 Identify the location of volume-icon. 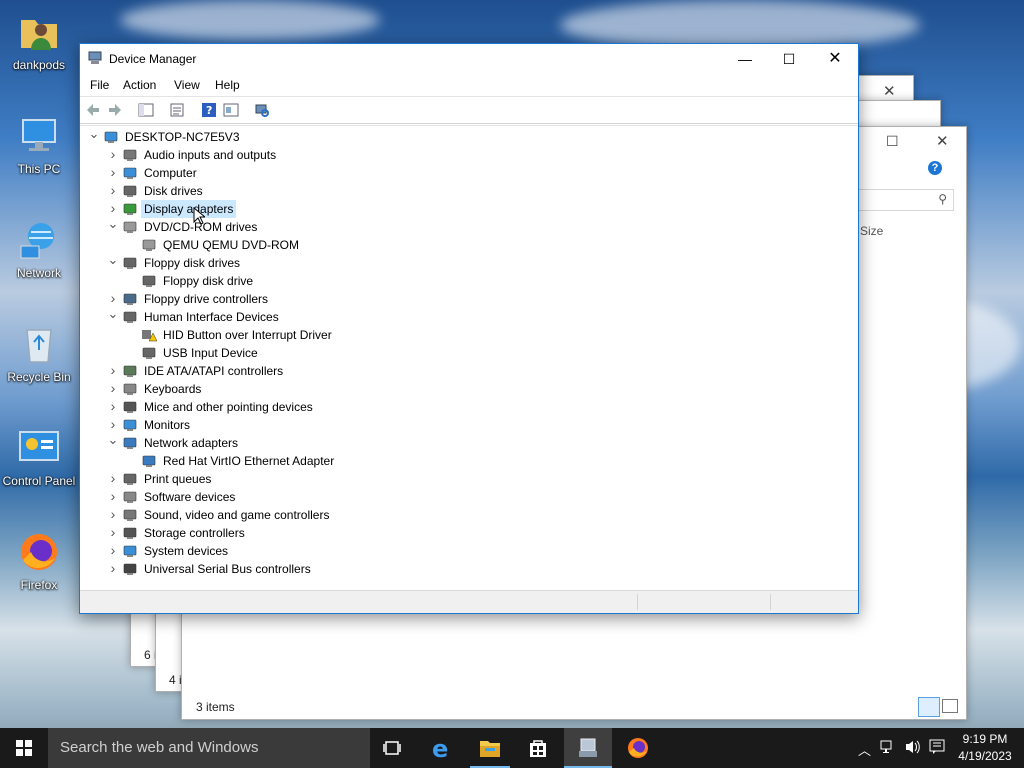
(913, 748).